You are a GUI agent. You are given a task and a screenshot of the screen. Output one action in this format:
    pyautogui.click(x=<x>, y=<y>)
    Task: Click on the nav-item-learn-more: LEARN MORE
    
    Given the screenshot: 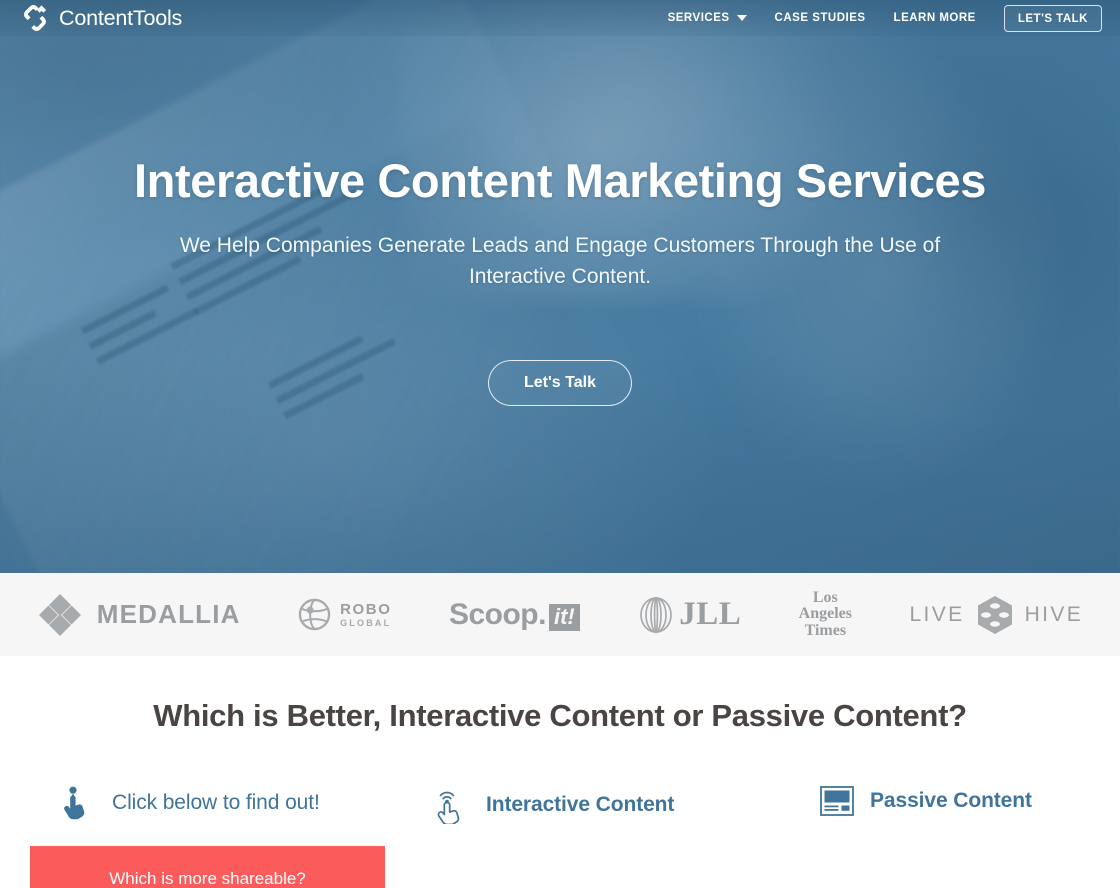 What is the action you would take?
    pyautogui.click(x=935, y=18)
    